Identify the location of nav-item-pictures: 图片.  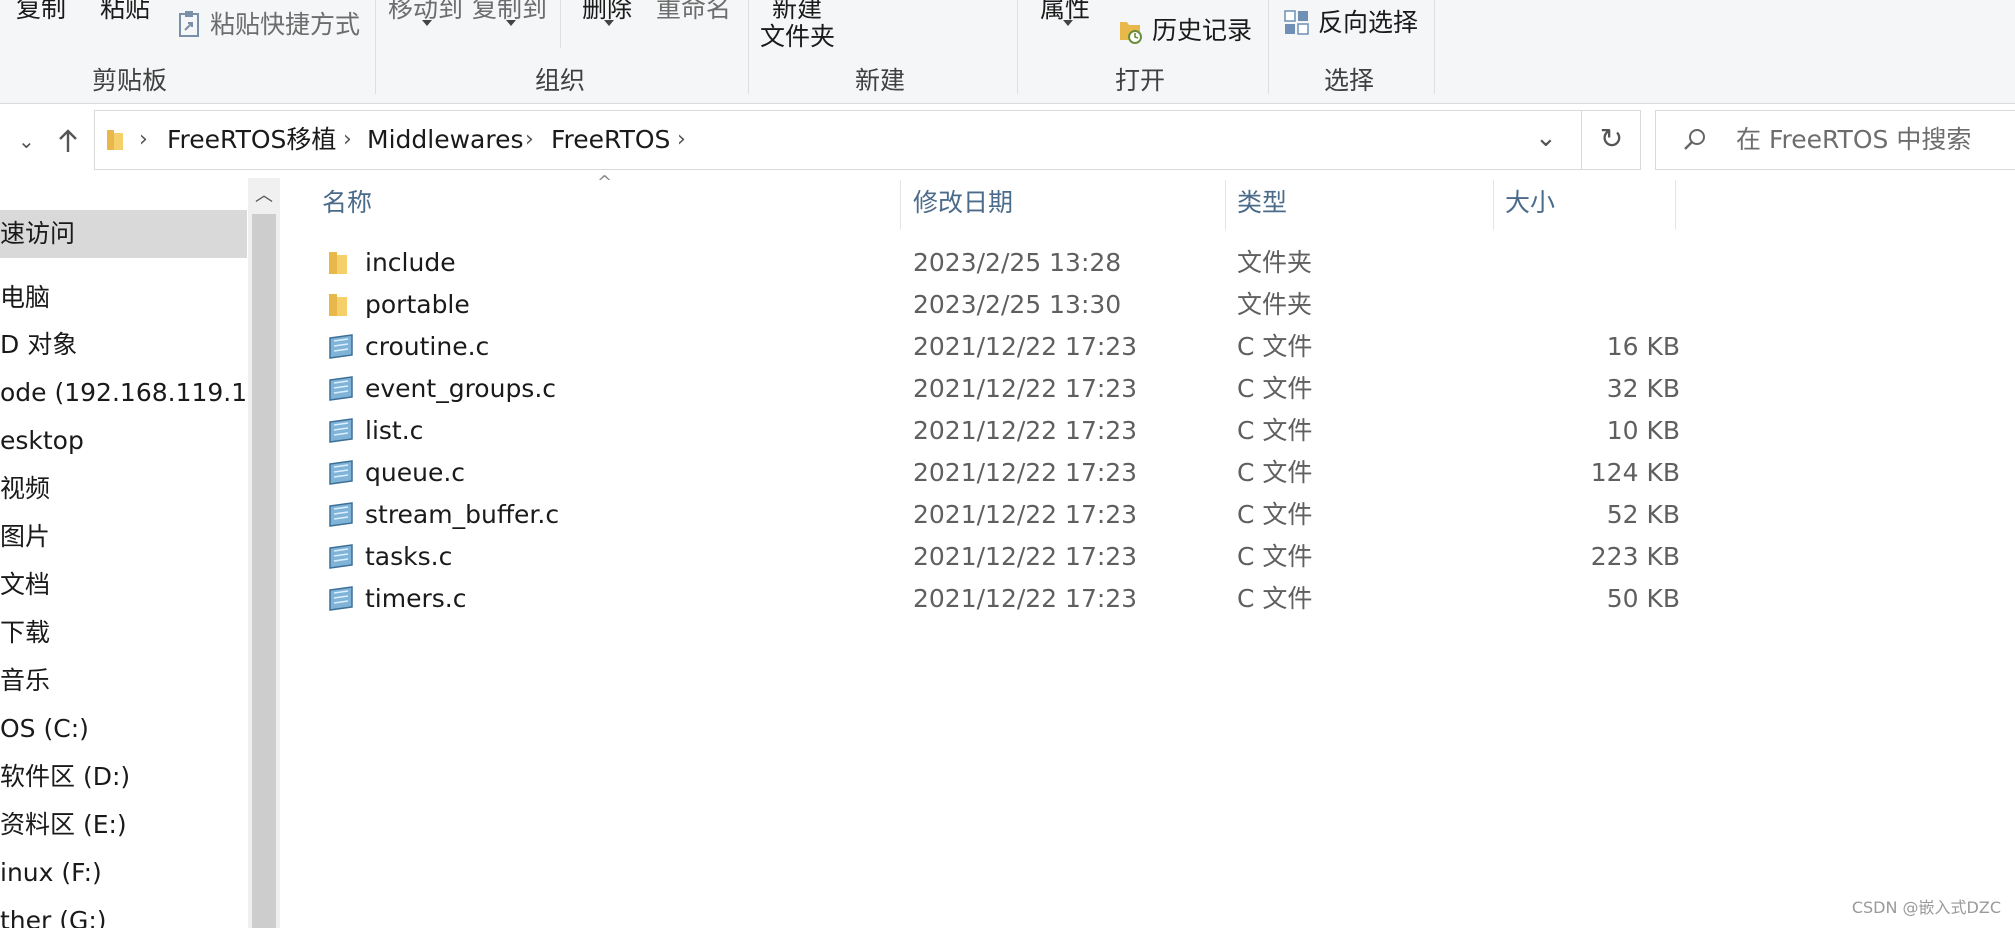
(25, 537).